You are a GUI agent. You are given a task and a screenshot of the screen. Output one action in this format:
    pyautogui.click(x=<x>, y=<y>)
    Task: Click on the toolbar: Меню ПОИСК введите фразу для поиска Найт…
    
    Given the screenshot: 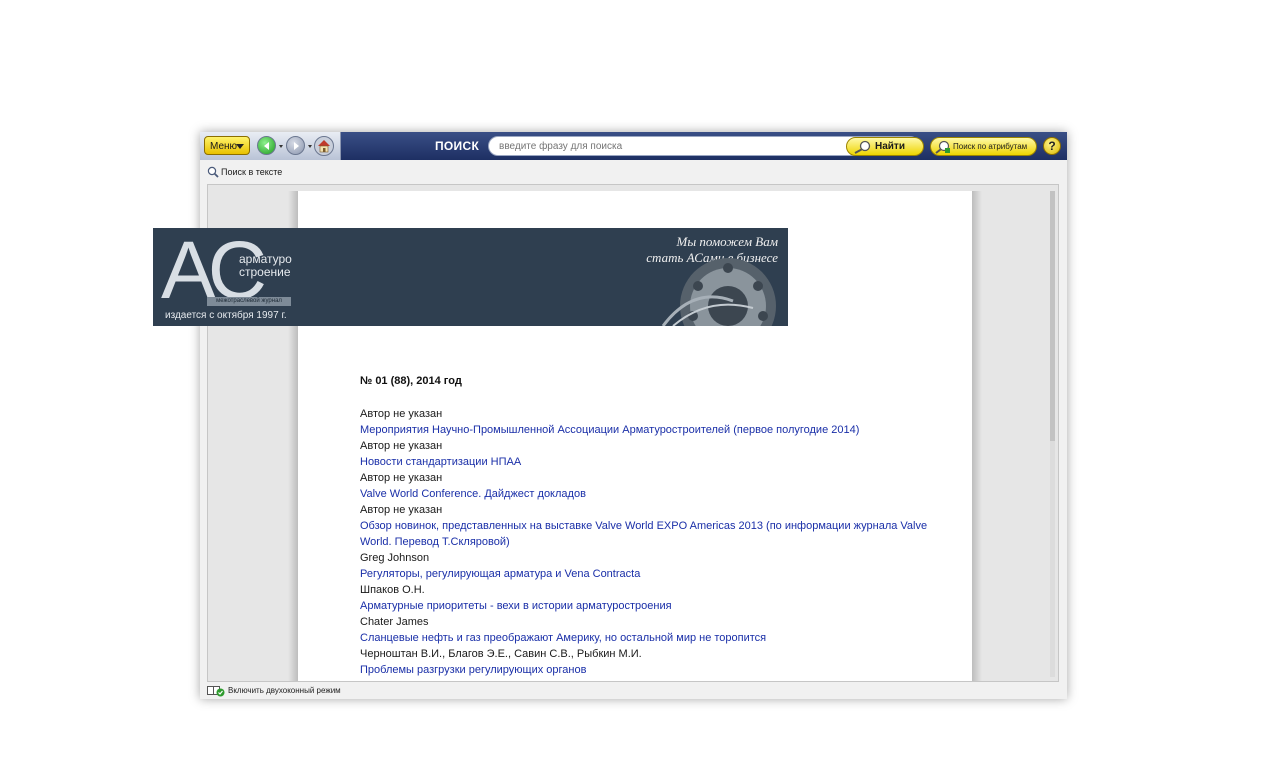 What is the action you would take?
    pyautogui.click(x=633, y=146)
    